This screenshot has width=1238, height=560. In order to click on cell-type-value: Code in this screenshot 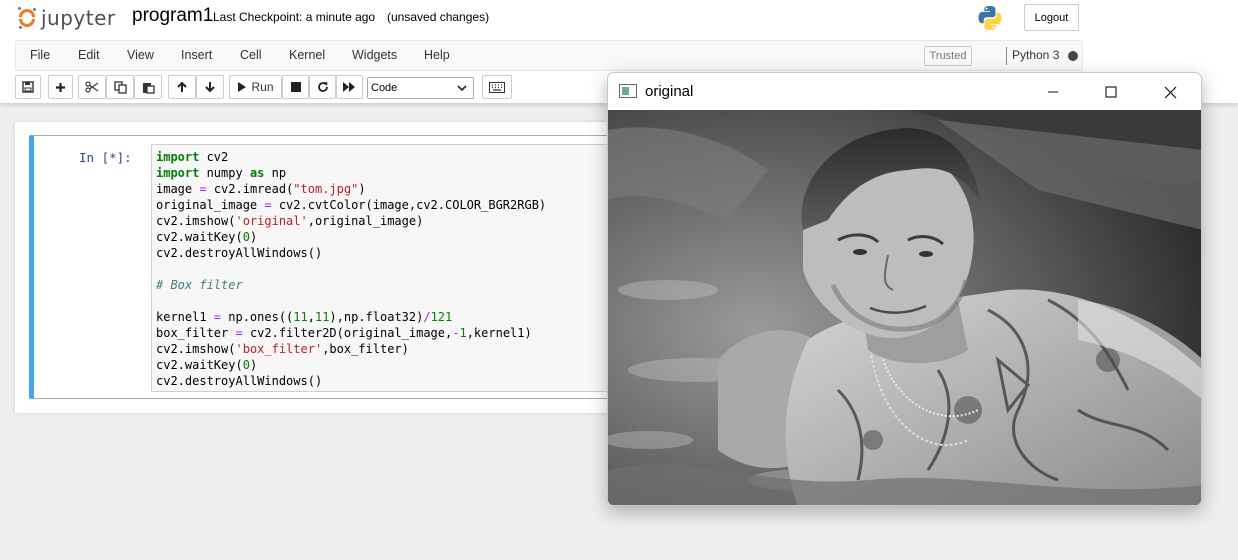, I will do `click(384, 88)`.